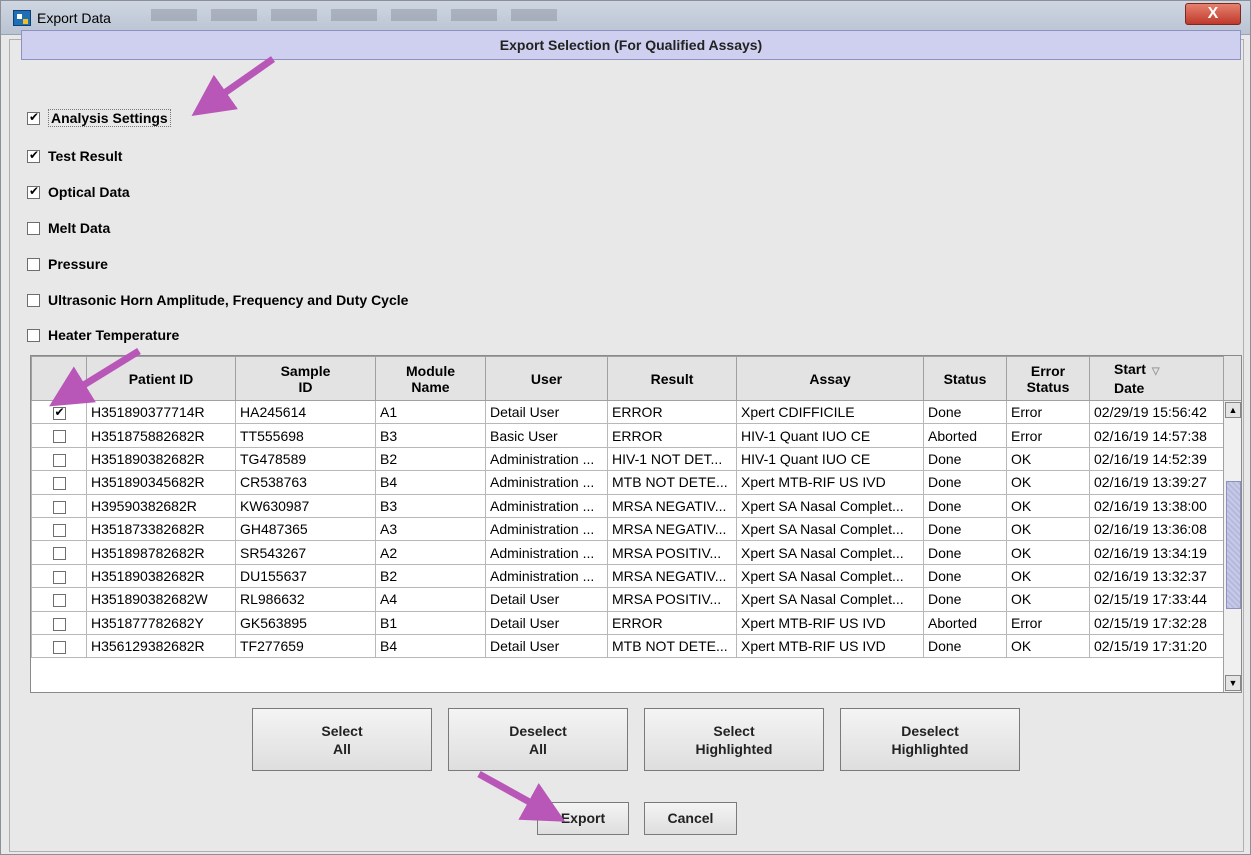 The height and width of the screenshot is (855, 1251). What do you see at coordinates (305, 576) in the screenshot?
I see `cell-sample-id: DU155637` at bounding box center [305, 576].